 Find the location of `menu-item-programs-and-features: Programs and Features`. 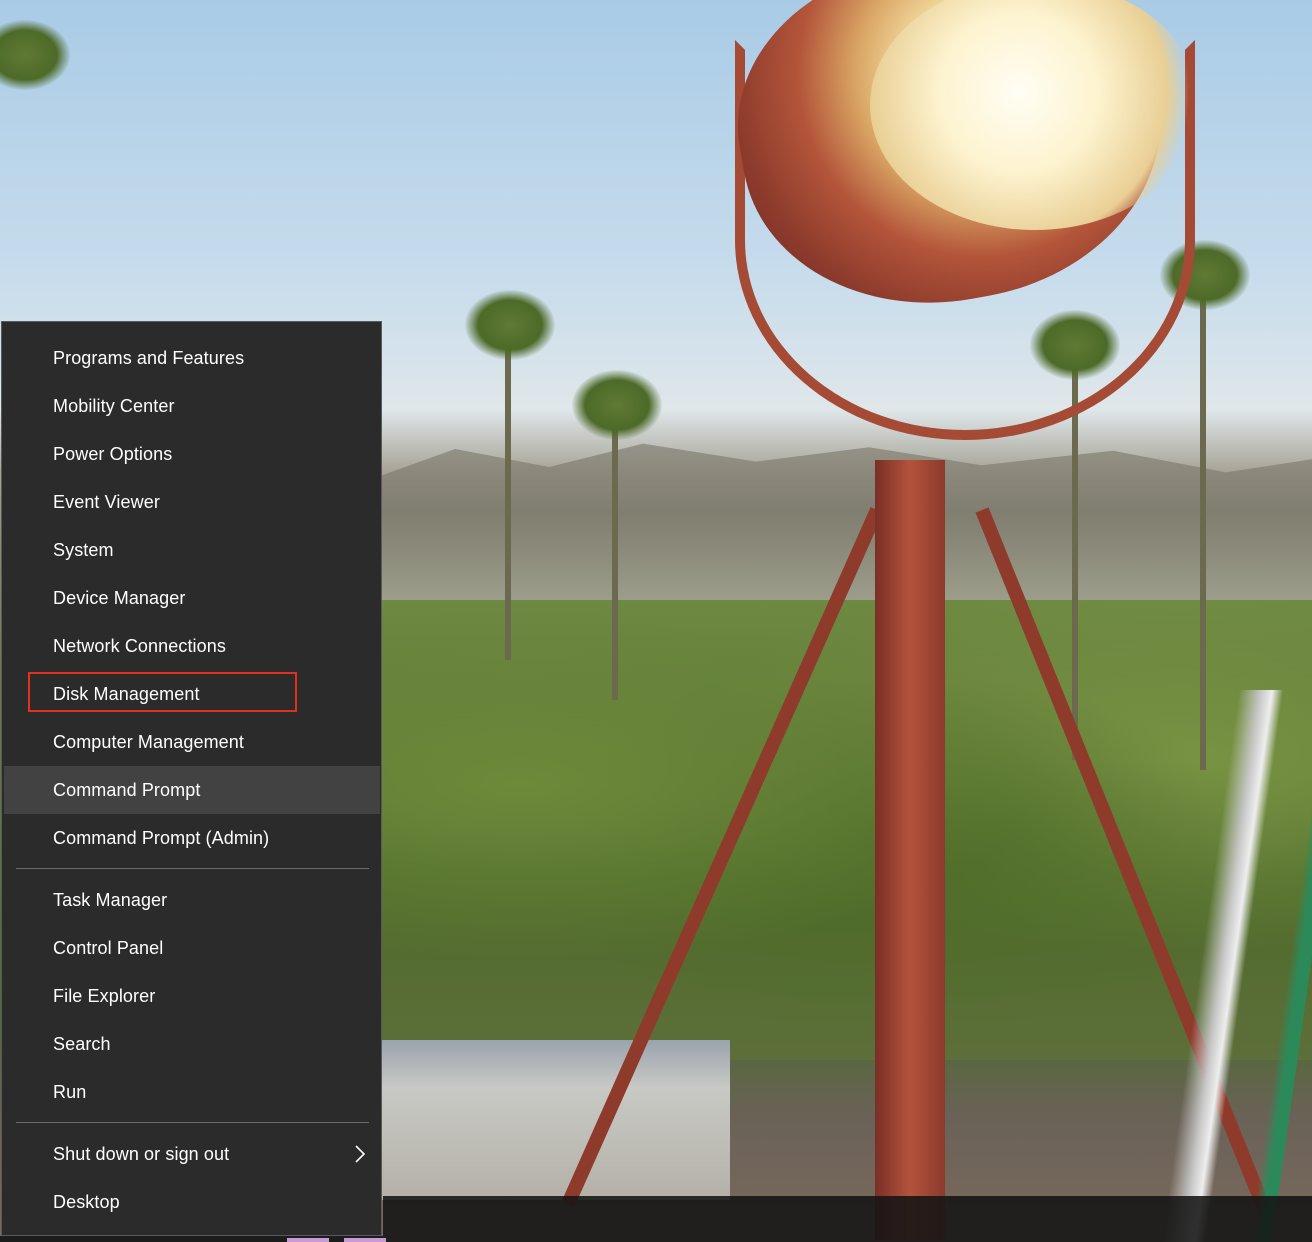

menu-item-programs-and-features: Programs and Features is located at coordinates (192, 358).